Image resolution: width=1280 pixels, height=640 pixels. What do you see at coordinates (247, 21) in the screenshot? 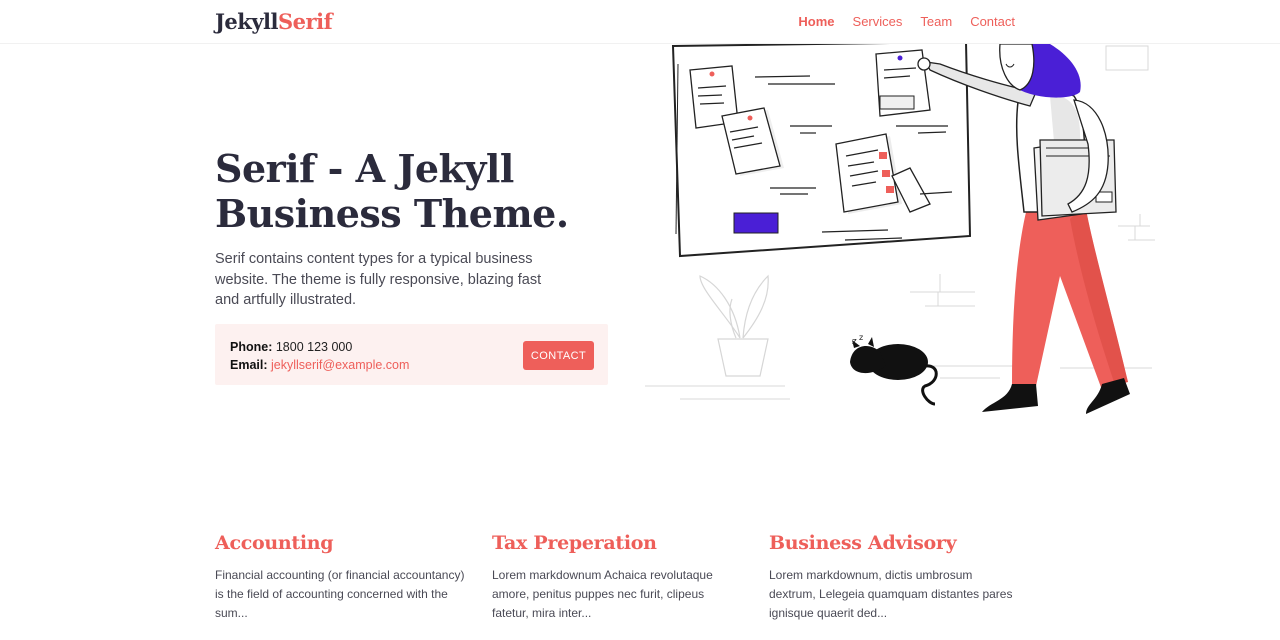
I see `logo-text-jekyll: Jekyll` at bounding box center [247, 21].